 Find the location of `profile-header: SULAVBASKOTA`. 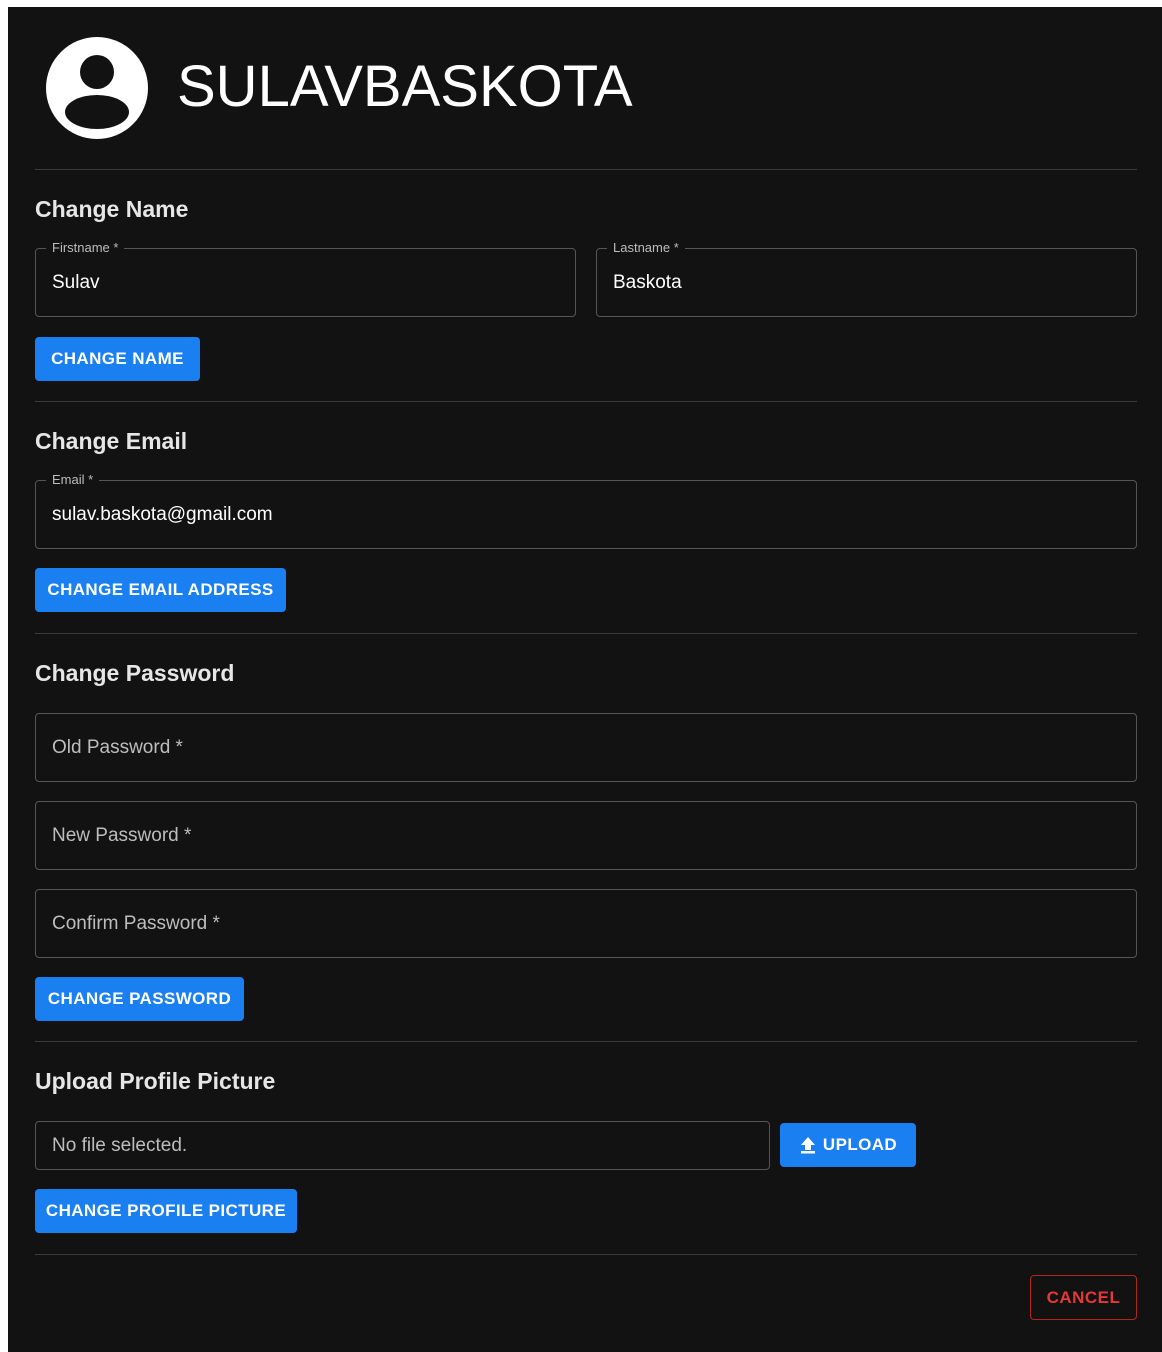

profile-header: SULAVBASKOTA is located at coordinates (585, 88).